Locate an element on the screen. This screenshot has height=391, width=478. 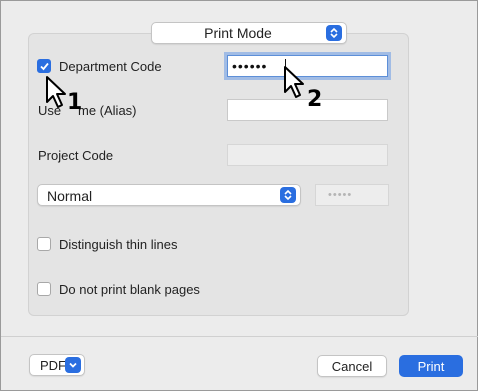
print-mode-select: Print Mode is located at coordinates (249, 33).